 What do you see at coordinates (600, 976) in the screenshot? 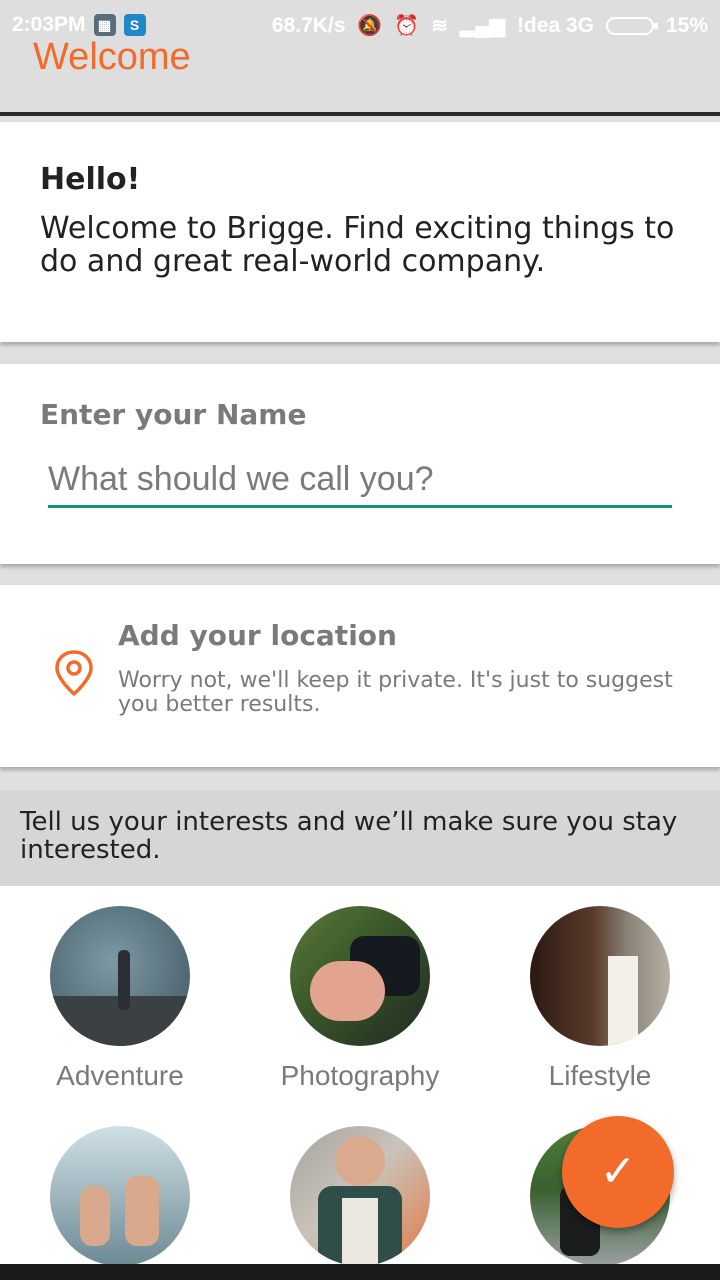
I see `lifestyle-image` at bounding box center [600, 976].